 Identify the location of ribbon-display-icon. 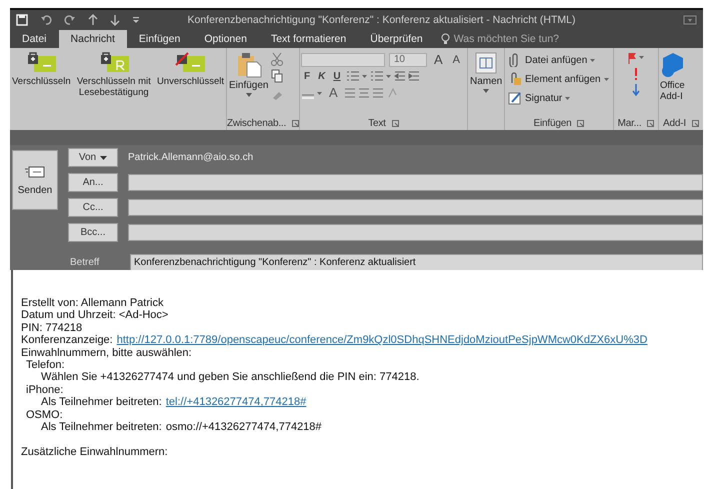
(690, 20).